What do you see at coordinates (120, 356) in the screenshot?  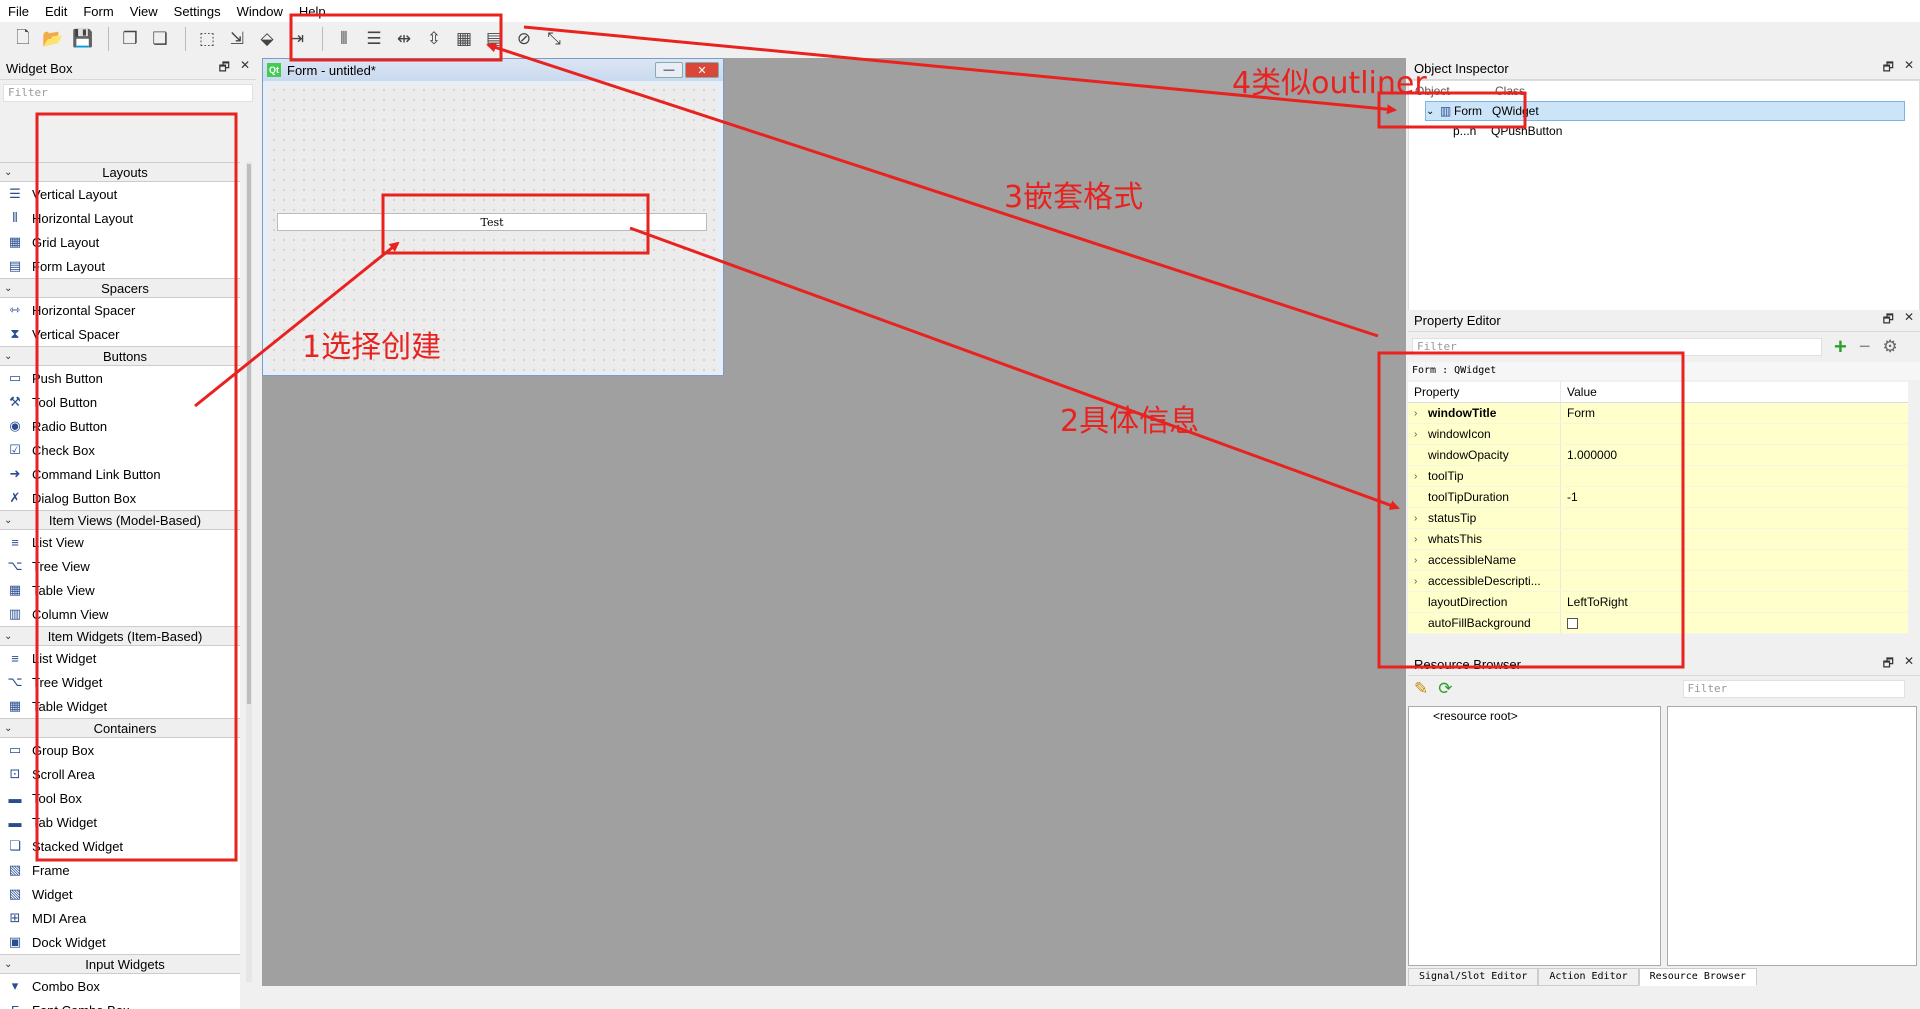 I see `category-header: ⌄ Buttons` at bounding box center [120, 356].